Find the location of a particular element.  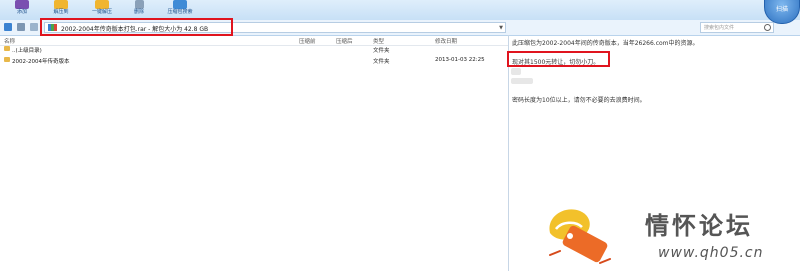

logo-icon is located at coordinates (580, 236).